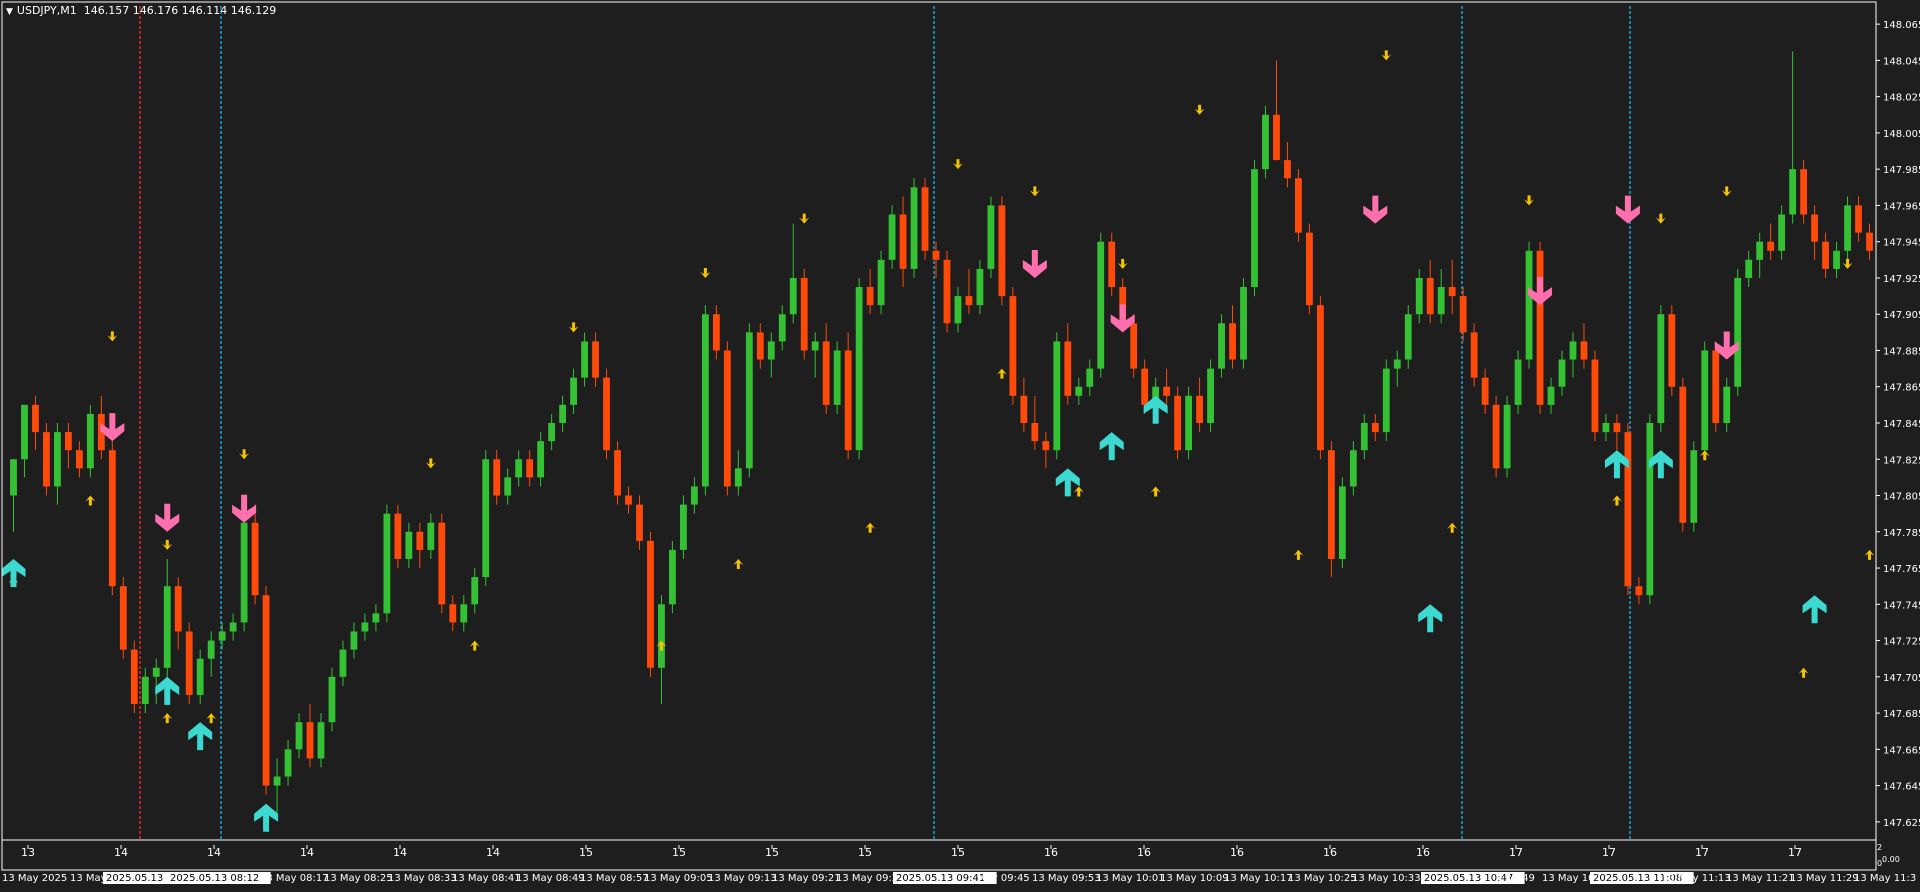 Image resolution: width=1920 pixels, height=892 pixels. What do you see at coordinates (1696, 878) in the screenshot?
I see `time-label: 13 May 11:13` at bounding box center [1696, 878].